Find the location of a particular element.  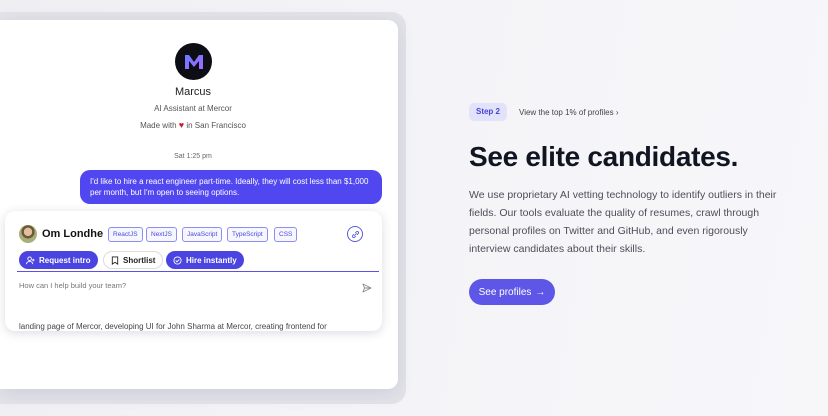

made-prefix: Made with is located at coordinates (158, 125).